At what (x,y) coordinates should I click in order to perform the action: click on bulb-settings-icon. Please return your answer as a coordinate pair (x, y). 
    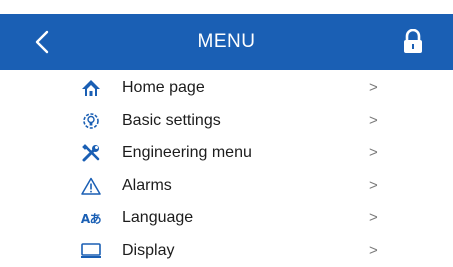
    Looking at the image, I should click on (91, 121).